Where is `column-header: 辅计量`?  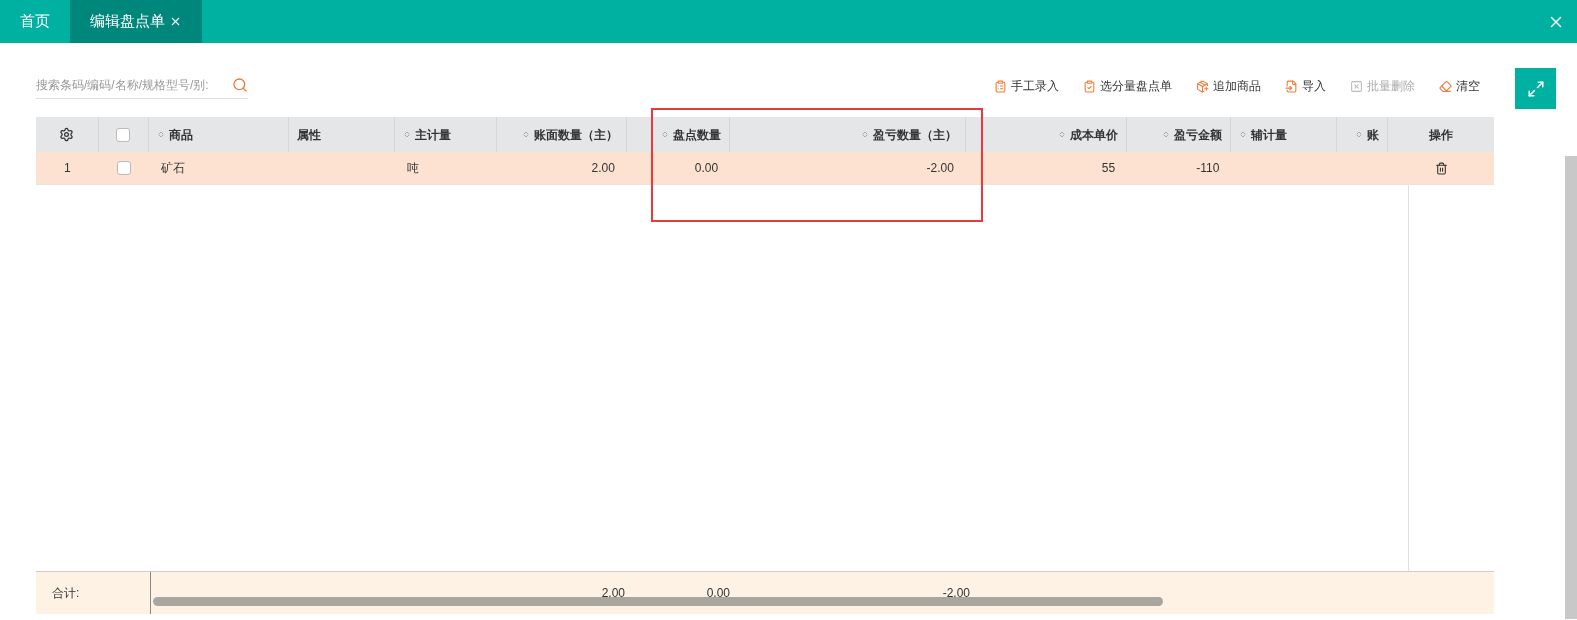 column-header: 辅计量 is located at coordinates (1284, 134).